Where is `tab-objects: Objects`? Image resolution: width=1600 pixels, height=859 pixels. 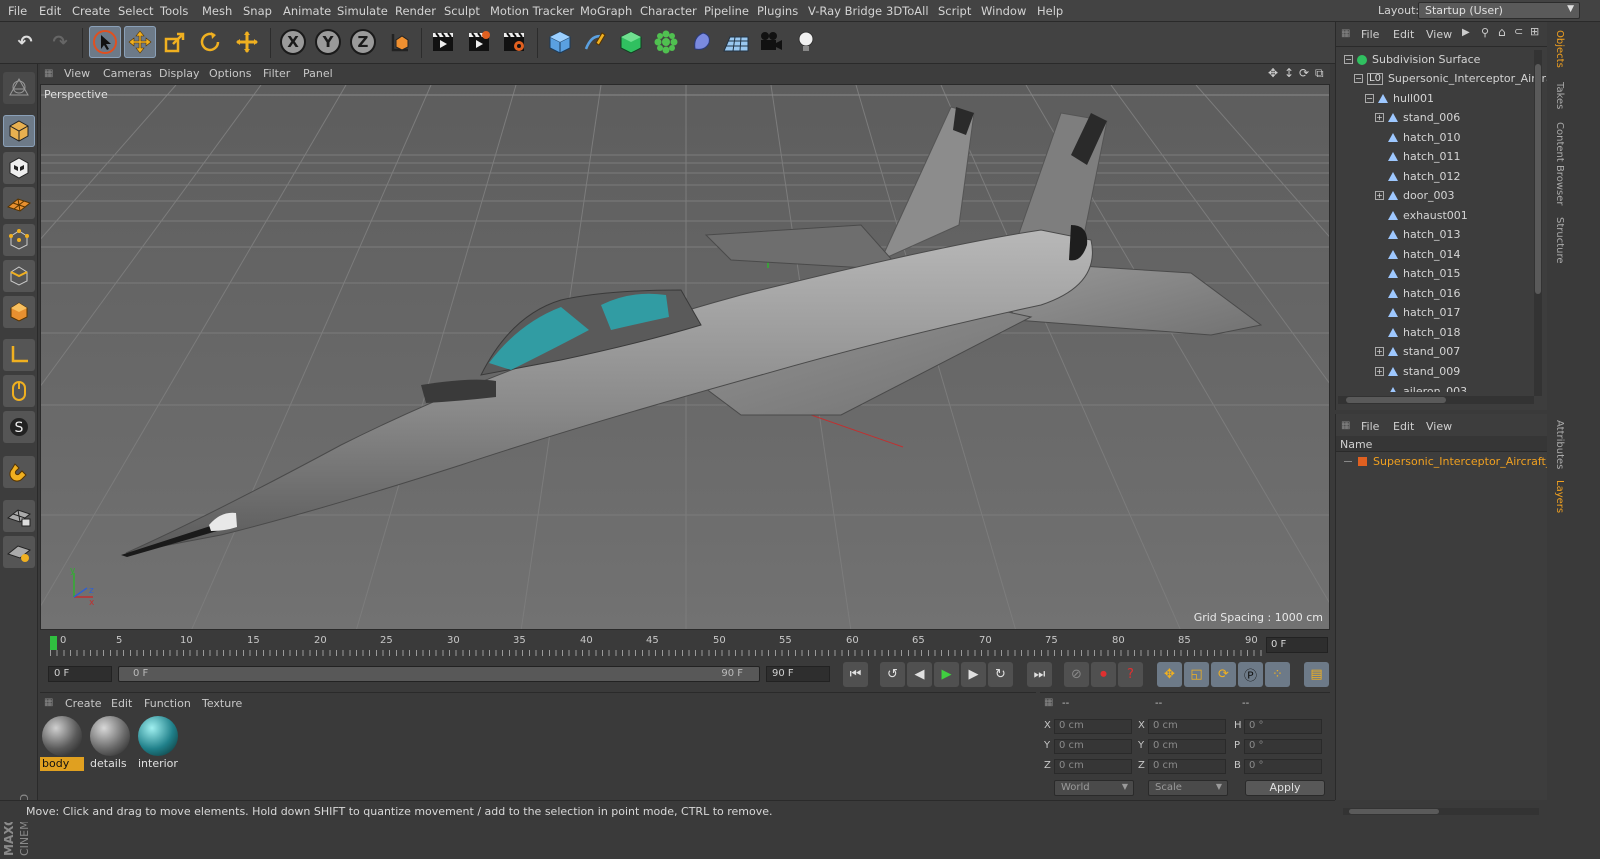 tab-objects: Objects is located at coordinates (1557, 49).